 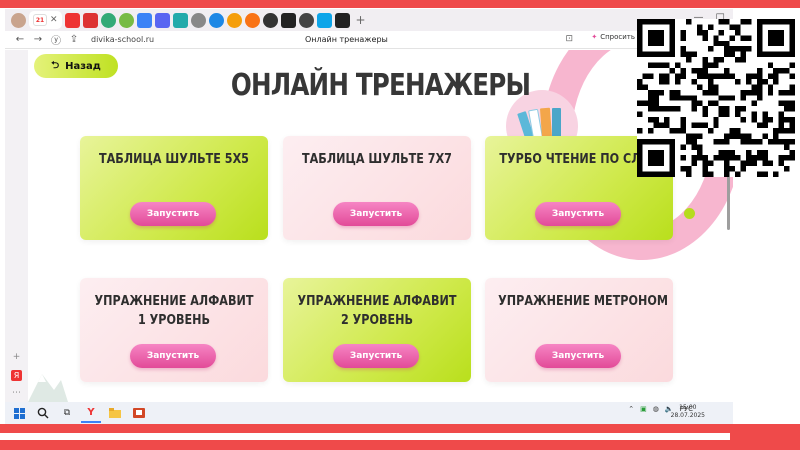 What do you see at coordinates (40, 20) in the screenshot?
I see `tab-badge: 21` at bounding box center [40, 20].